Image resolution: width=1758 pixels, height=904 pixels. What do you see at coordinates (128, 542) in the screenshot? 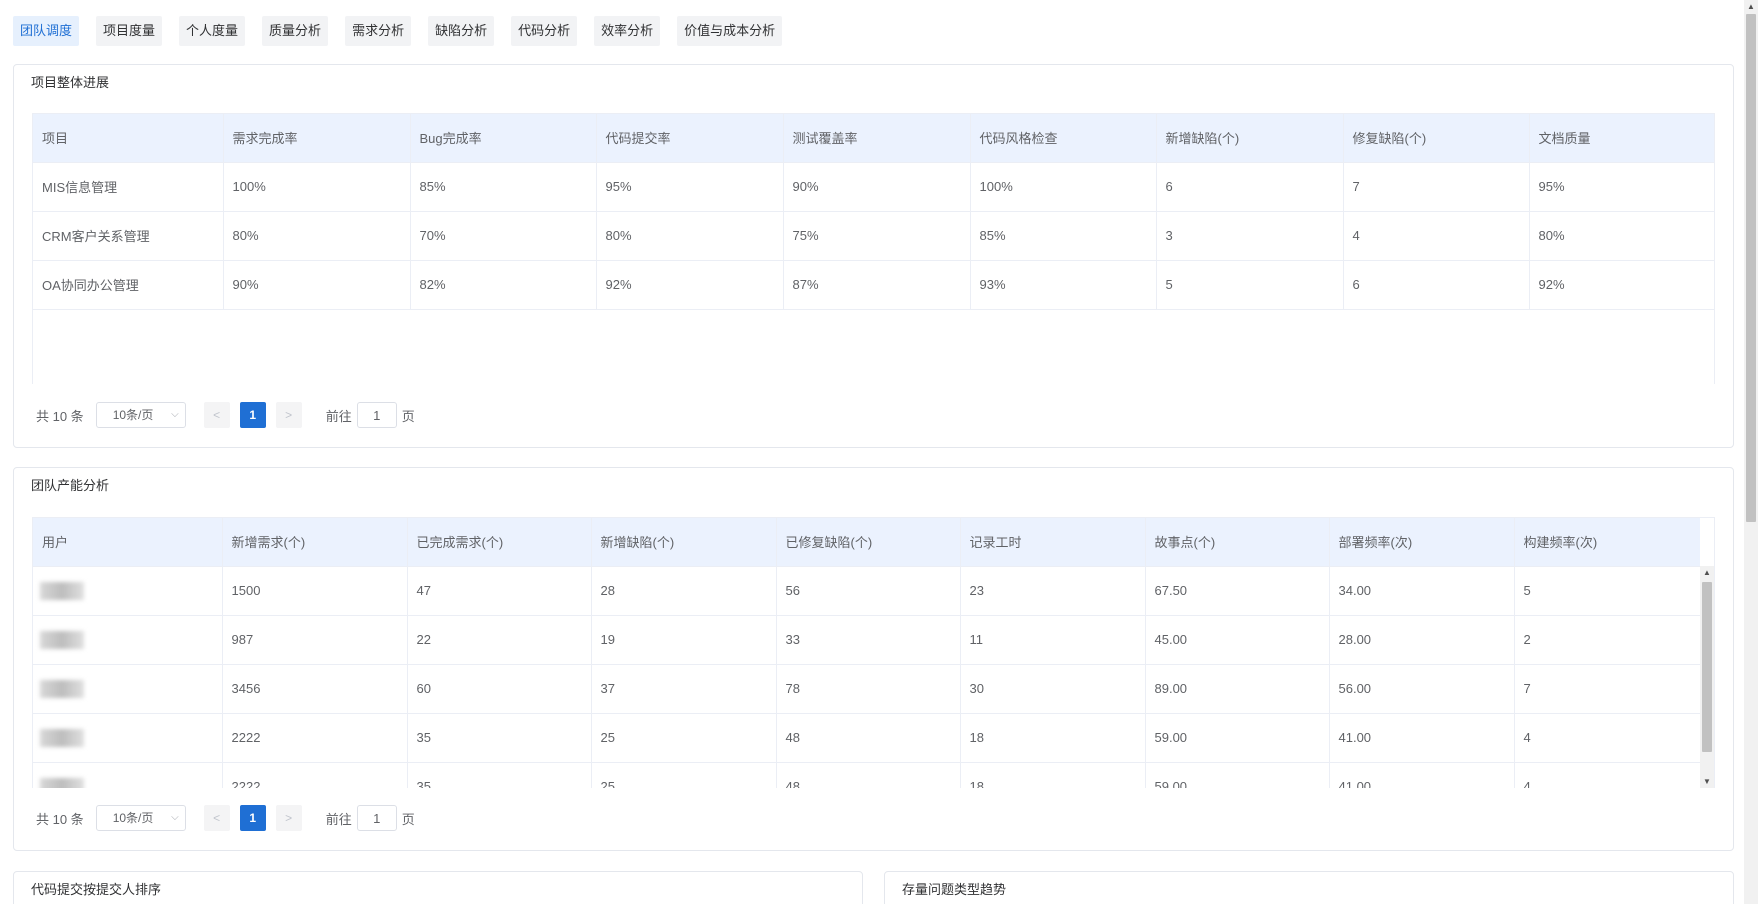
I see `column-header: 用户` at bounding box center [128, 542].